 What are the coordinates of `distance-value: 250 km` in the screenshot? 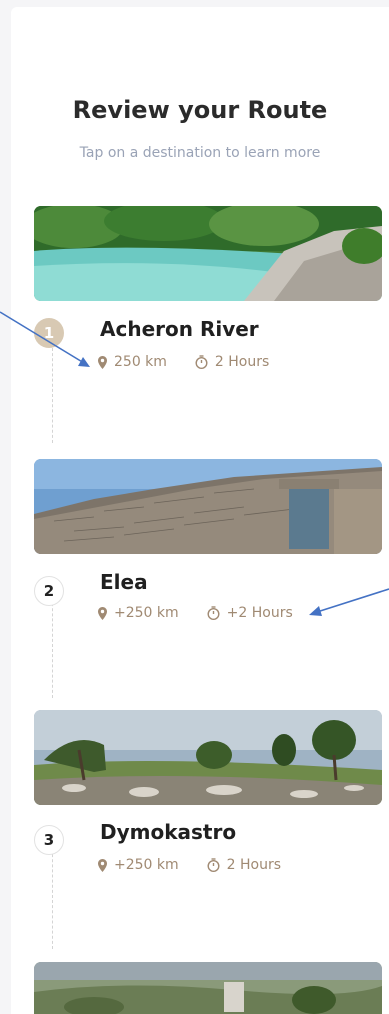 It's located at (140, 362).